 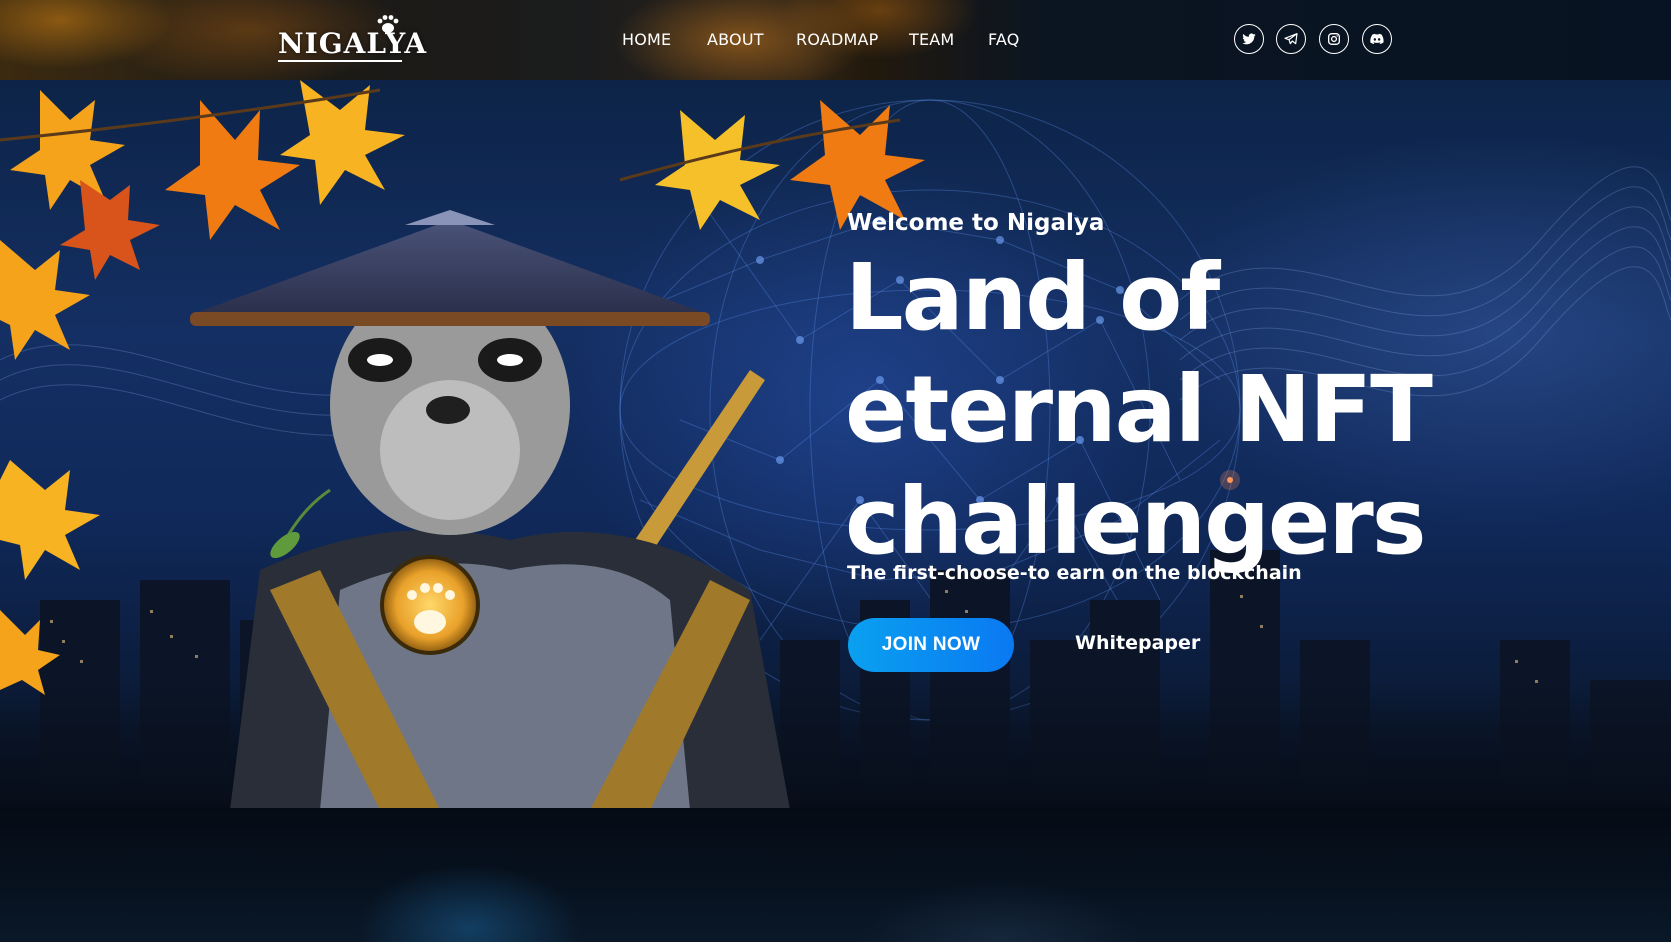 I want to click on twitter-button, so click(x=1249, y=39).